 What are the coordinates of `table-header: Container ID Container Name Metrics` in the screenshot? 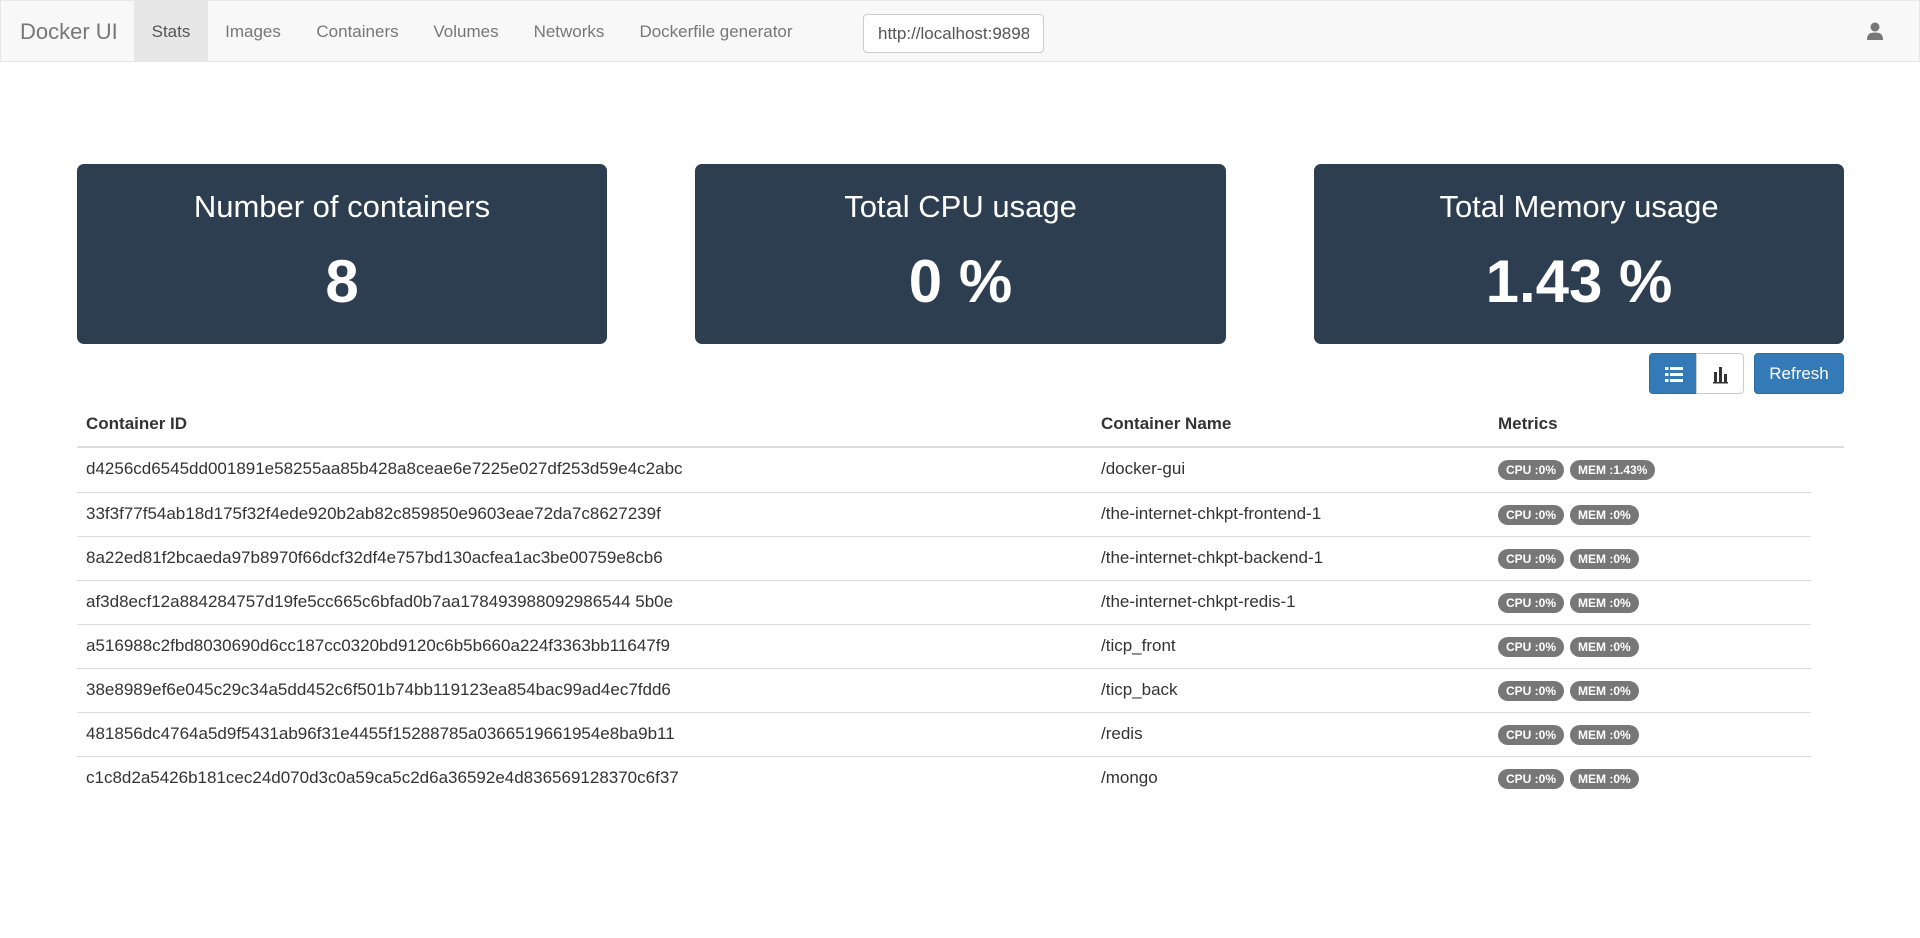 It's located at (960, 426).